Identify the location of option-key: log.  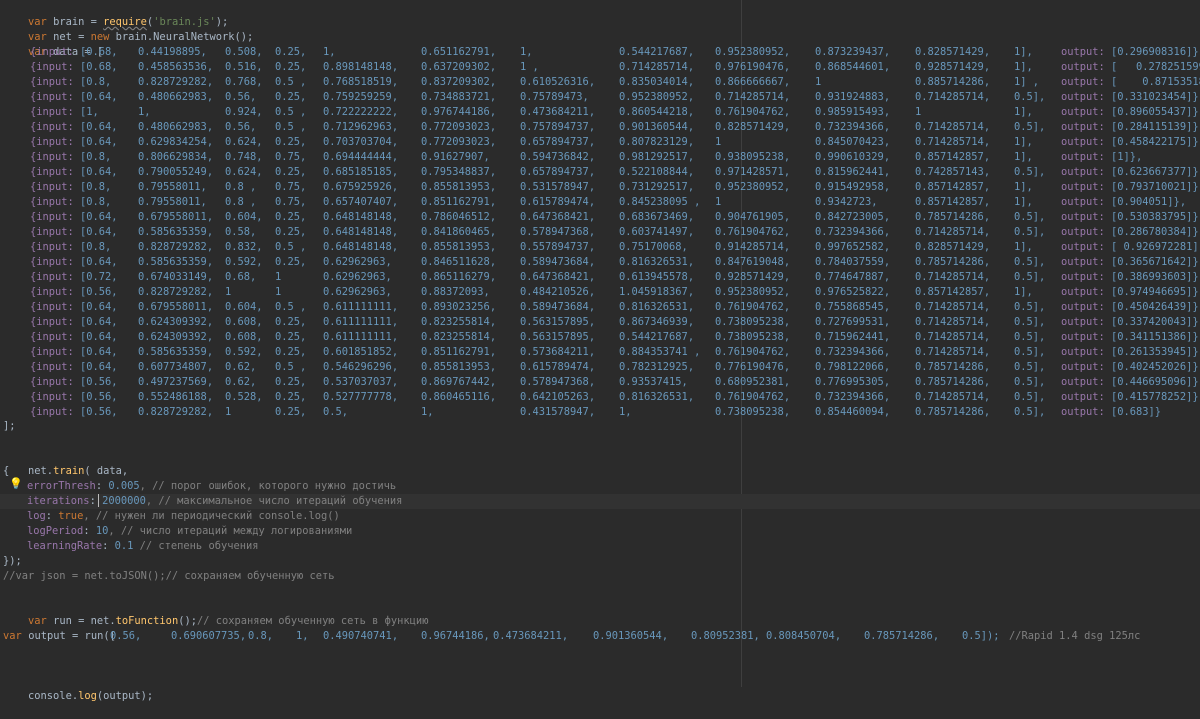
(36, 516).